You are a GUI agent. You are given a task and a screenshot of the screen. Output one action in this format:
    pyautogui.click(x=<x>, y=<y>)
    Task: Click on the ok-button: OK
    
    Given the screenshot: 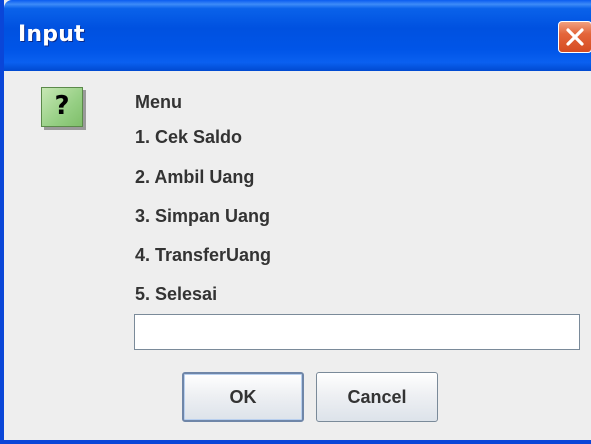 What is the action you would take?
    pyautogui.click(x=243, y=397)
    